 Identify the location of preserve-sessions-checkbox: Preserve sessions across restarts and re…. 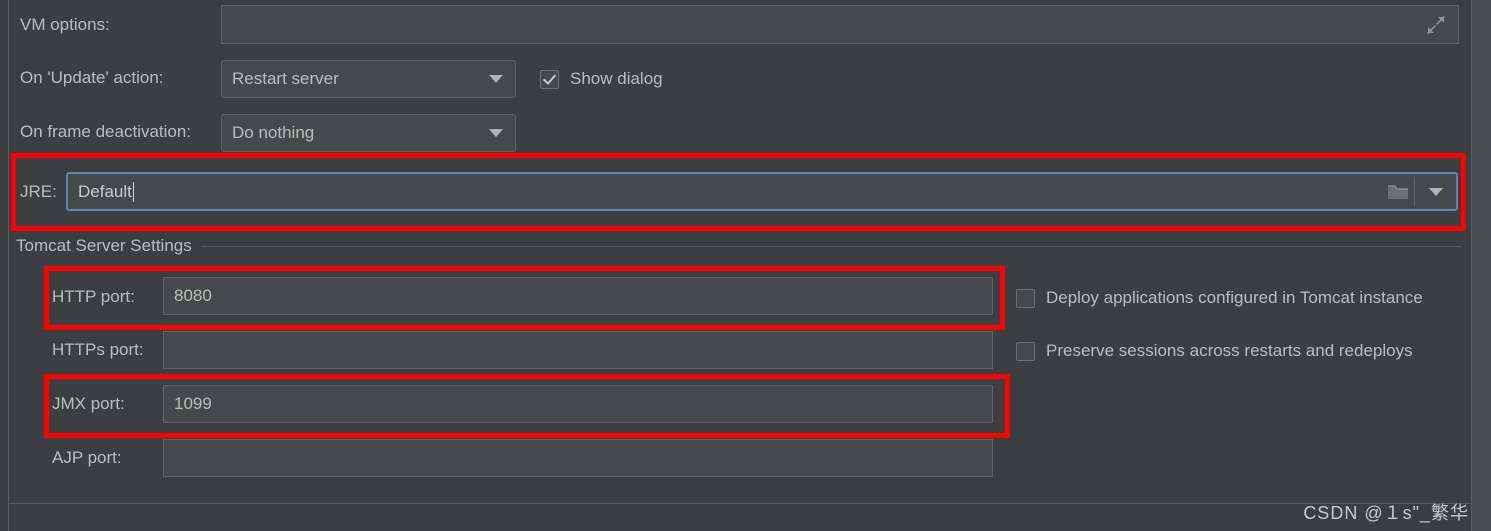
(1214, 351).